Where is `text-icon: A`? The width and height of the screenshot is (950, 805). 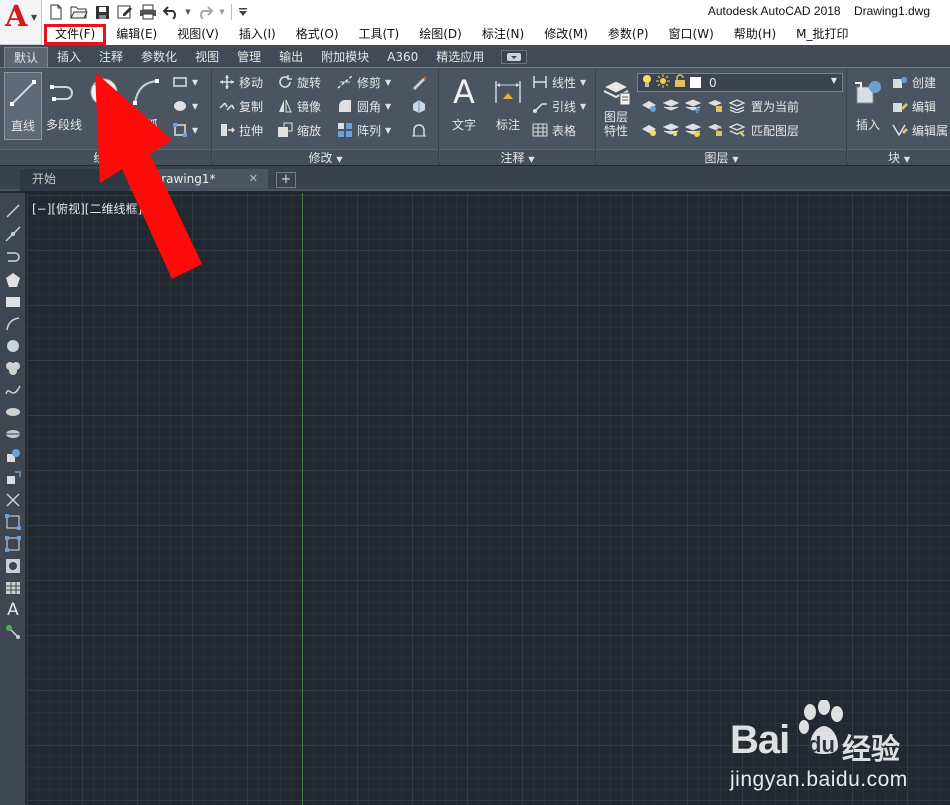 text-icon: A is located at coordinates (464, 92).